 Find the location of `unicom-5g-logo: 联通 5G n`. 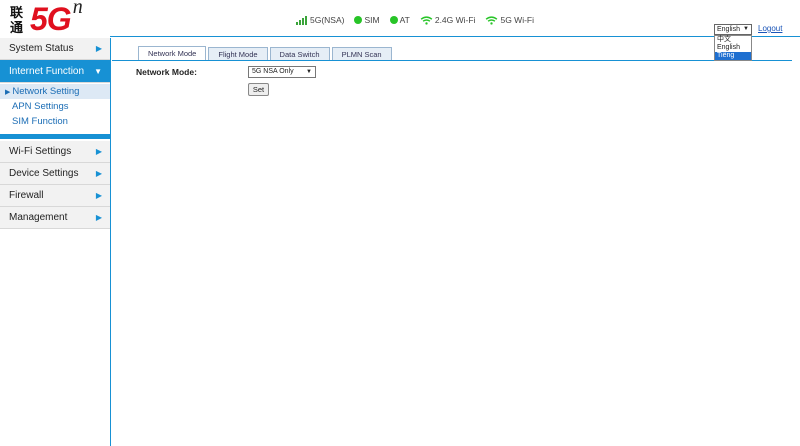

unicom-5g-logo: 联通 5G n is located at coordinates (46, 19).